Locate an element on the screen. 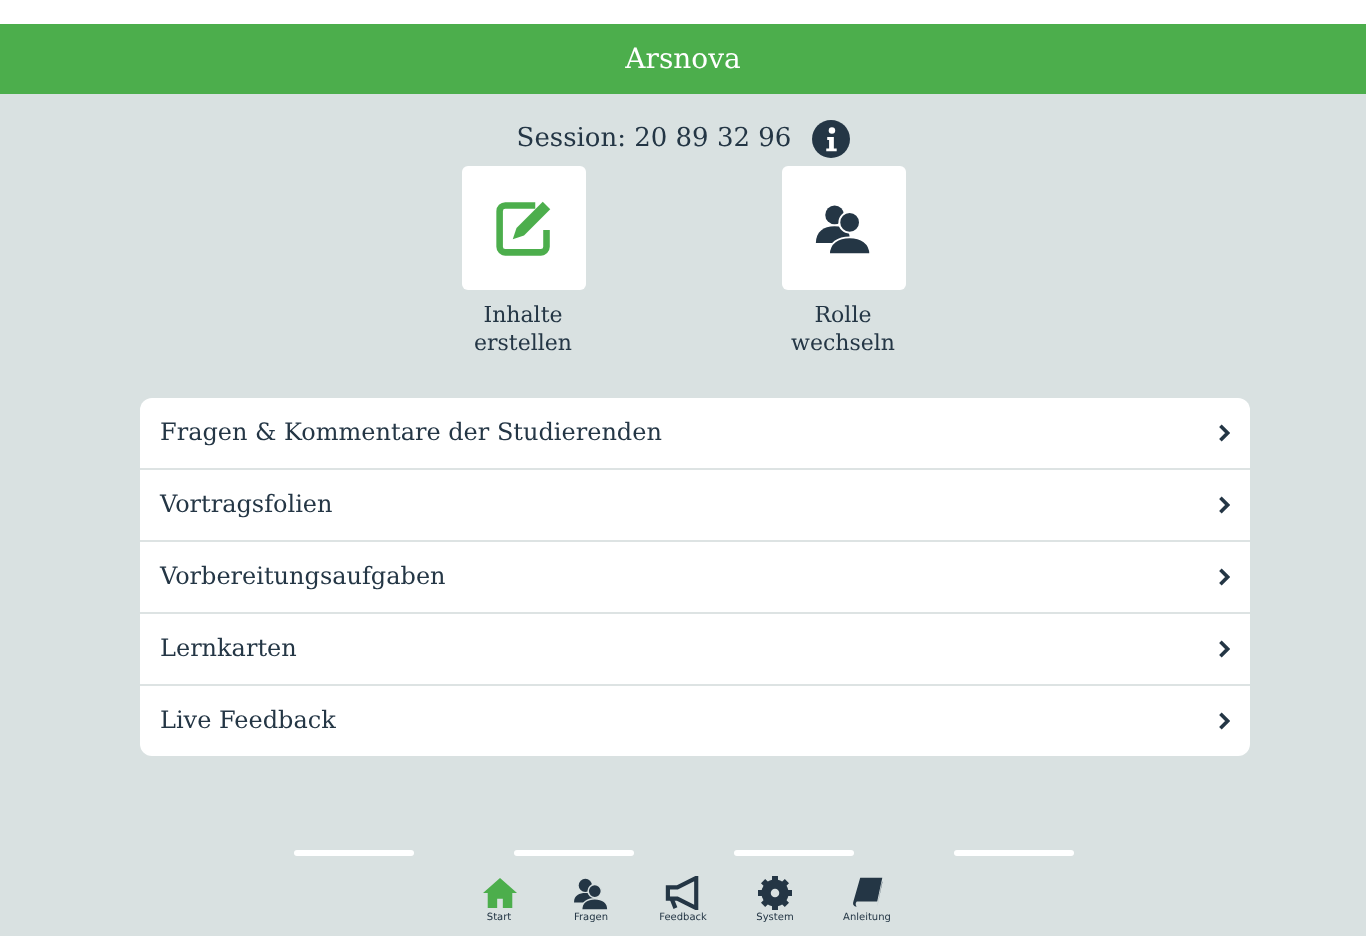 The width and height of the screenshot is (1366, 936). book-icon is located at coordinates (867, 892).